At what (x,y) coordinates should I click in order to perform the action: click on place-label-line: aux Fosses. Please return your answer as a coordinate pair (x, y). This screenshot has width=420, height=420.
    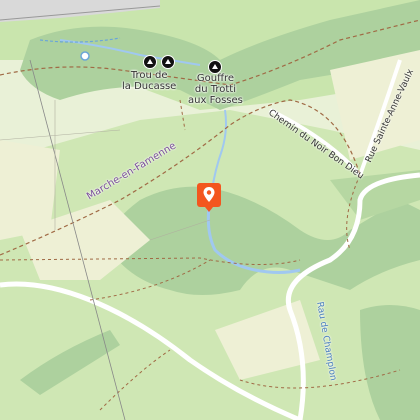
    Looking at the image, I should click on (215, 100).